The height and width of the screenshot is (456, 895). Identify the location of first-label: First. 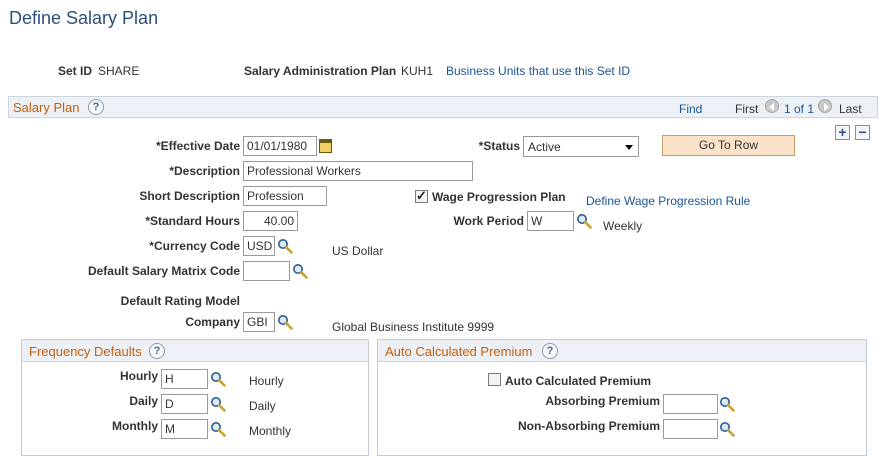
(747, 109).